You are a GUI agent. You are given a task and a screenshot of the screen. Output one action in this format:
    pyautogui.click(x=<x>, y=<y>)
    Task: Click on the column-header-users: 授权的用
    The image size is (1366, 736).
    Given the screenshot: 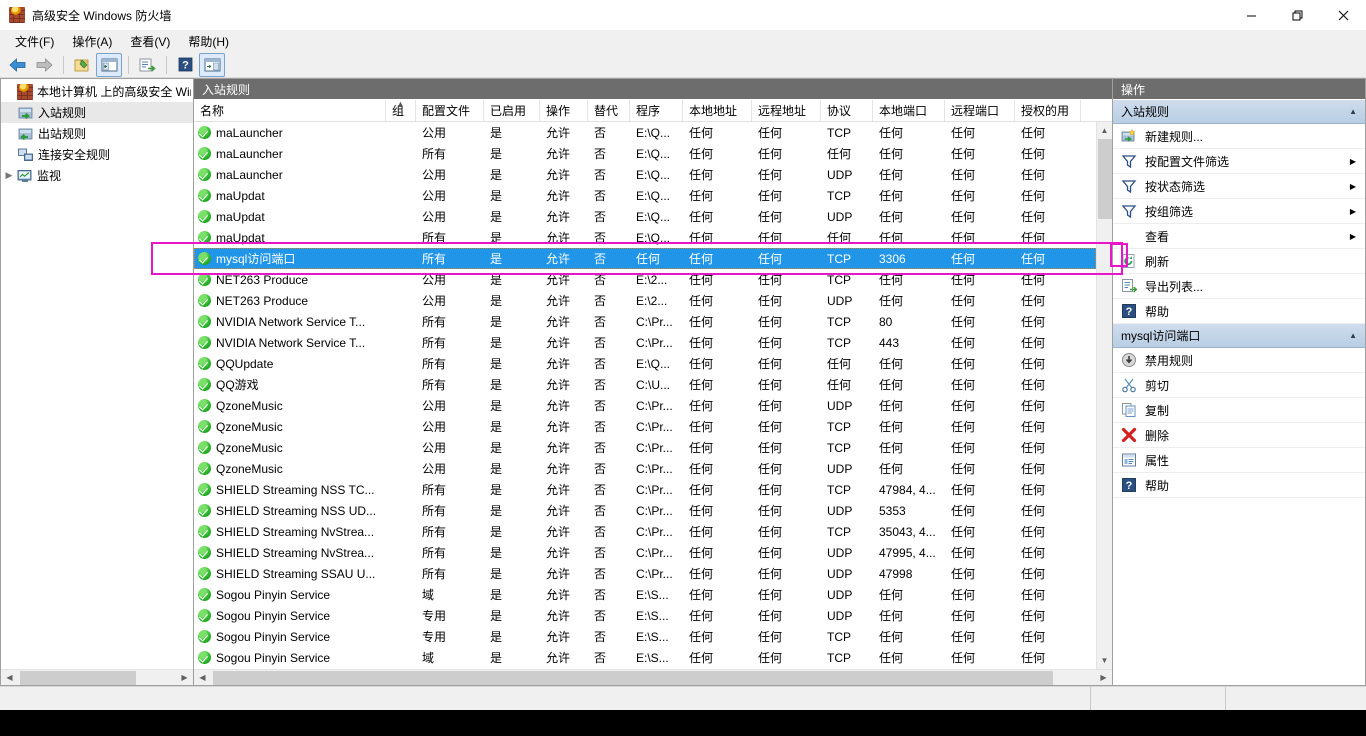 What is the action you would take?
    pyautogui.click(x=1048, y=110)
    